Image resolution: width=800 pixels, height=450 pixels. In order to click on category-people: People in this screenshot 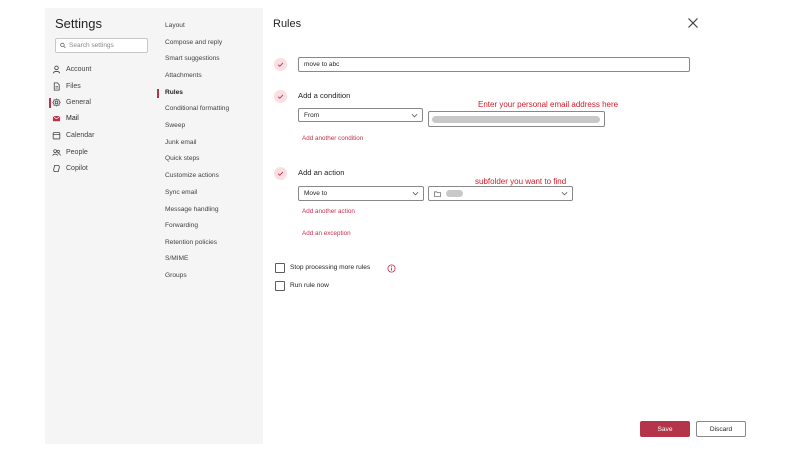, I will do `click(70, 152)`.